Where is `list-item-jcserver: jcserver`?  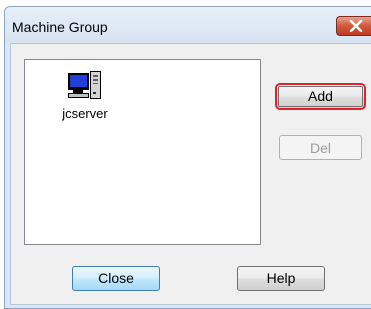 list-item-jcserver: jcserver is located at coordinates (83, 100).